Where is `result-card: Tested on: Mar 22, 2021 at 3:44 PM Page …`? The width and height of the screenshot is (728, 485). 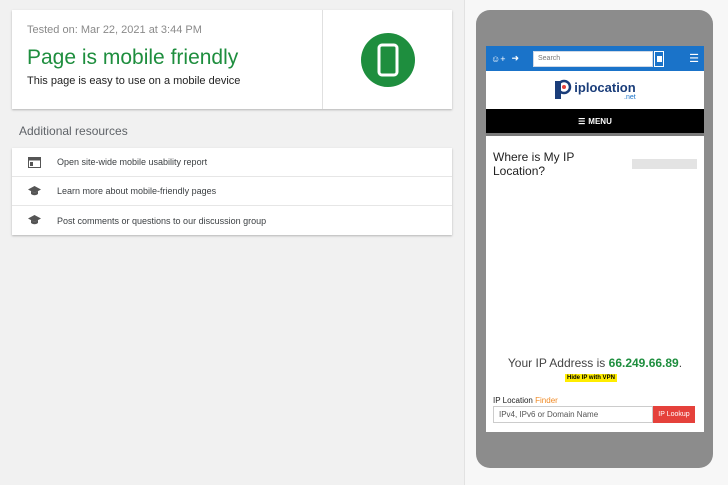 result-card: Tested on: Mar 22, 2021 at 3:44 PM Page … is located at coordinates (232, 59).